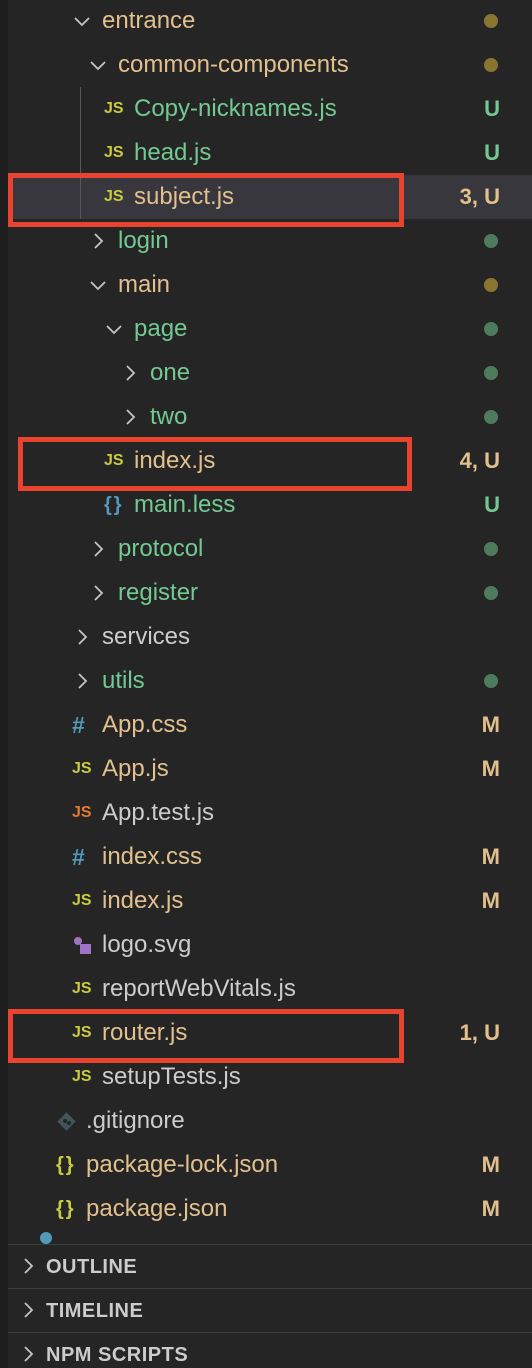 Image resolution: width=532 pixels, height=1368 pixels. I want to click on tree-folder-row: utils, so click(270, 681).